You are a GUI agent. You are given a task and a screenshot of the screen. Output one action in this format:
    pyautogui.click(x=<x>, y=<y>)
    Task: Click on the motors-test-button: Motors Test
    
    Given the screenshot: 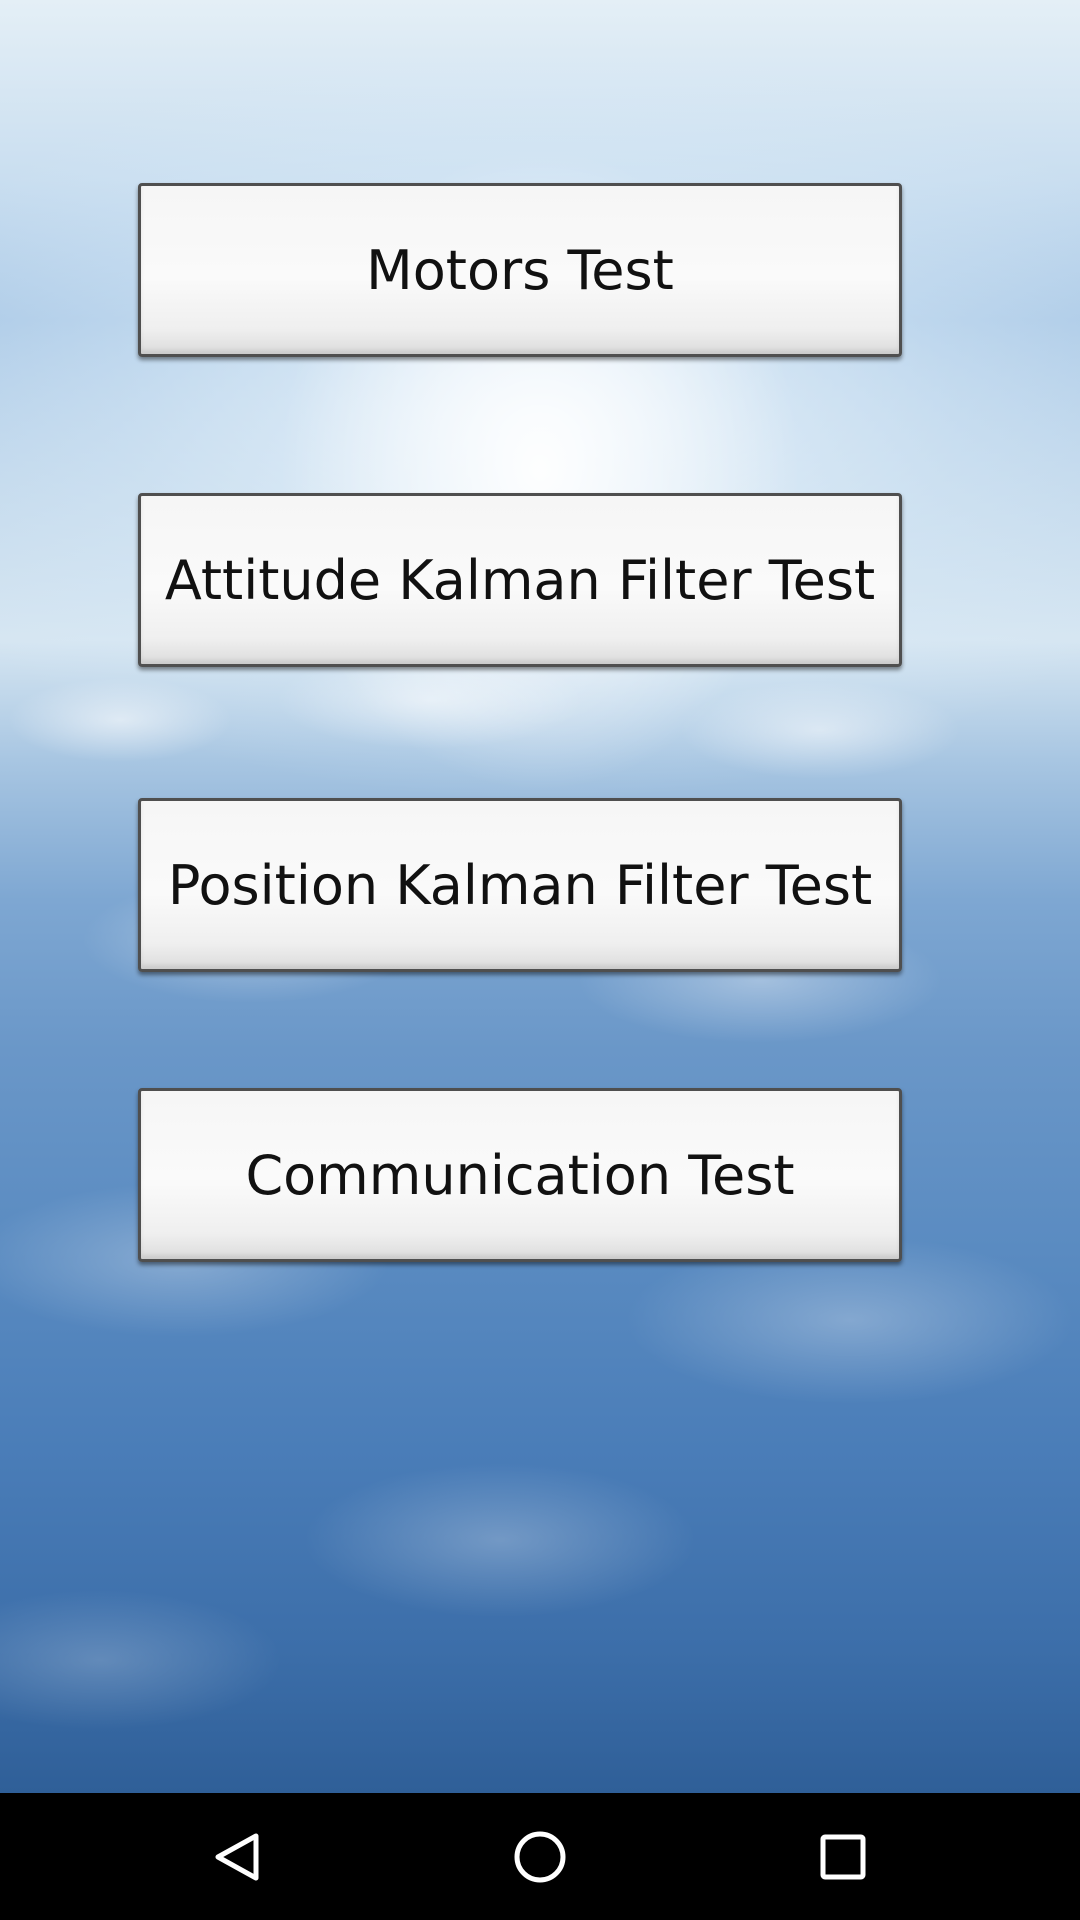 What is the action you would take?
    pyautogui.click(x=520, y=270)
    